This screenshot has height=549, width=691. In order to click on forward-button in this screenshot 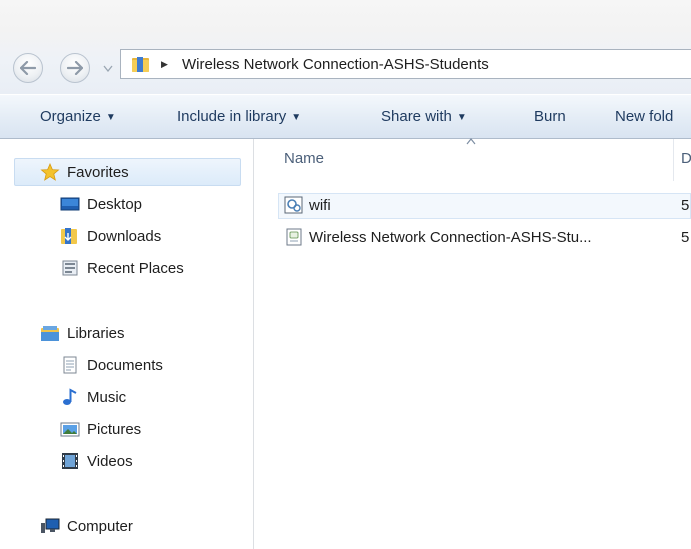, I will do `click(75, 68)`.